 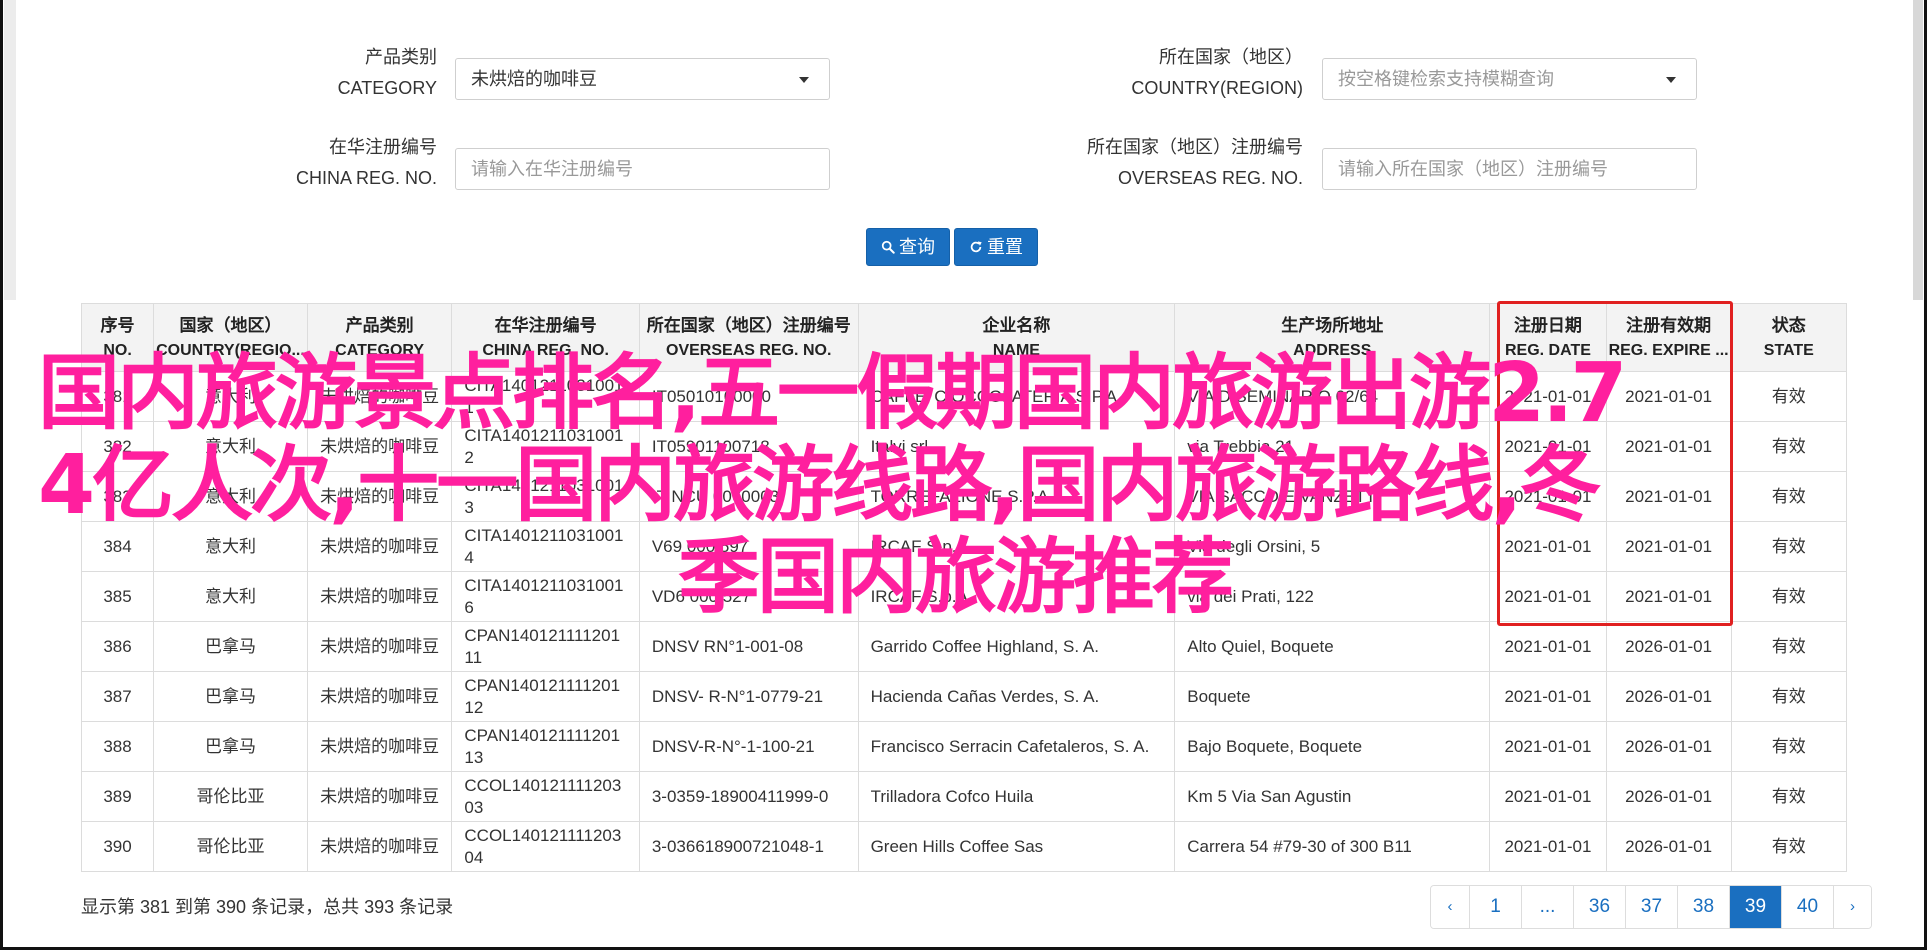 What do you see at coordinates (1016, 696) in the screenshot?
I see `company-name-cell: Hacienda Cañas Verdes, S. A.` at bounding box center [1016, 696].